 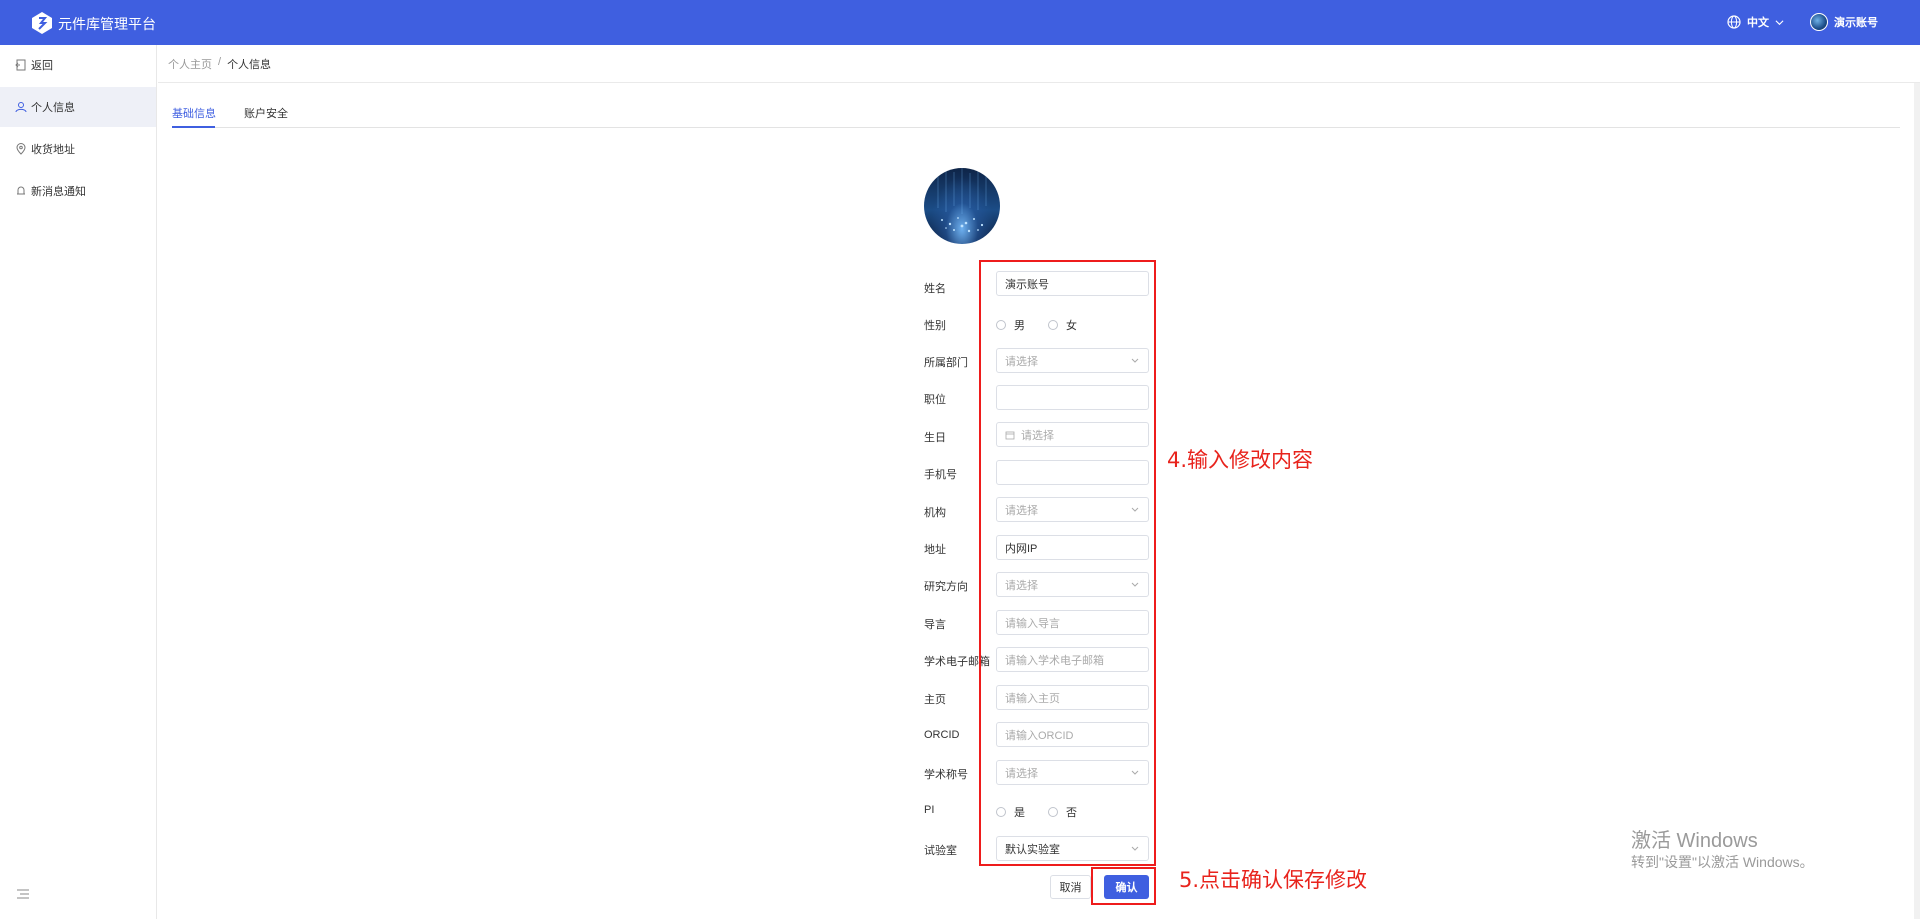 What do you see at coordinates (940, 851) in the screenshot?
I see `lab-label: 试验室` at bounding box center [940, 851].